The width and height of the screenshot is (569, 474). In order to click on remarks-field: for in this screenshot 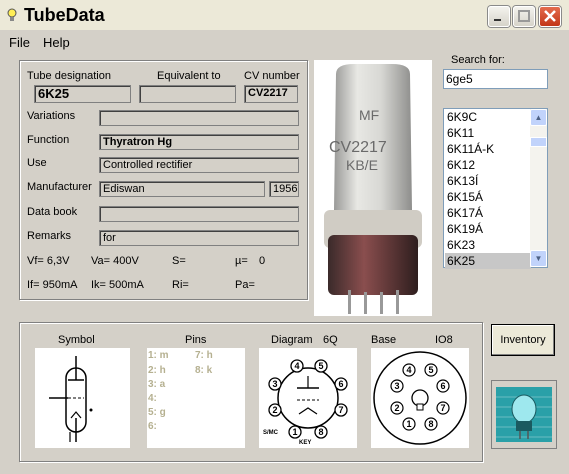, I will do `click(199, 238)`.